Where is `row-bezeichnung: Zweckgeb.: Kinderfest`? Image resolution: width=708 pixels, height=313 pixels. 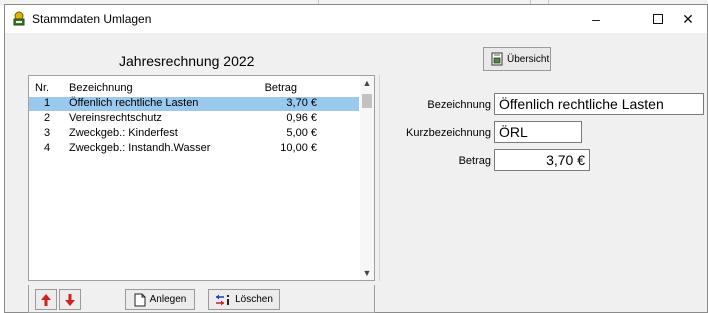 row-bezeichnung: Zweckgeb.: Kinderfest is located at coordinates (123, 133).